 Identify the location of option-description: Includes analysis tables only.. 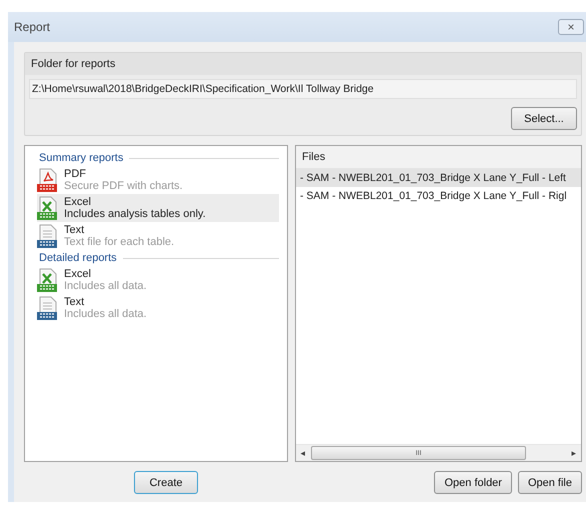
(135, 214).